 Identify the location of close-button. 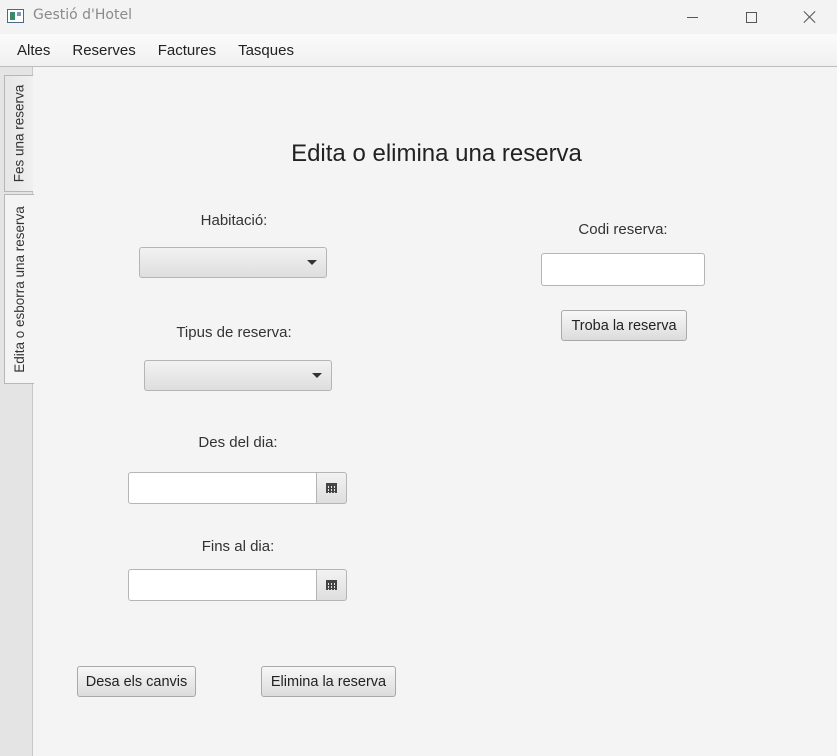
(809, 17).